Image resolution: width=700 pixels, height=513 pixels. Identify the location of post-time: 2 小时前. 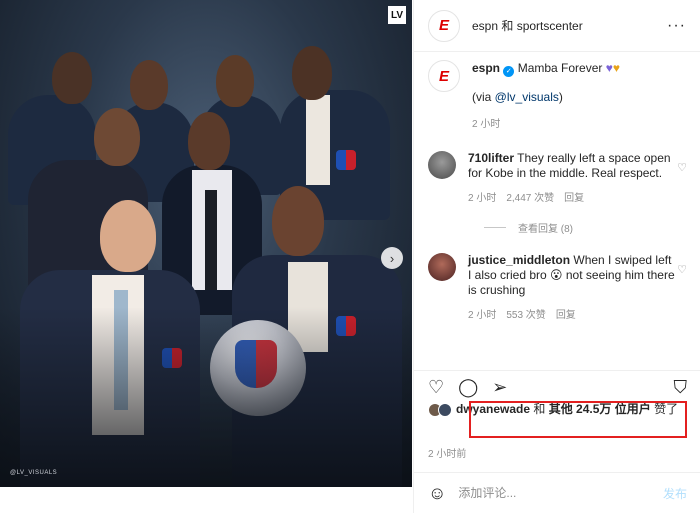
(447, 454).